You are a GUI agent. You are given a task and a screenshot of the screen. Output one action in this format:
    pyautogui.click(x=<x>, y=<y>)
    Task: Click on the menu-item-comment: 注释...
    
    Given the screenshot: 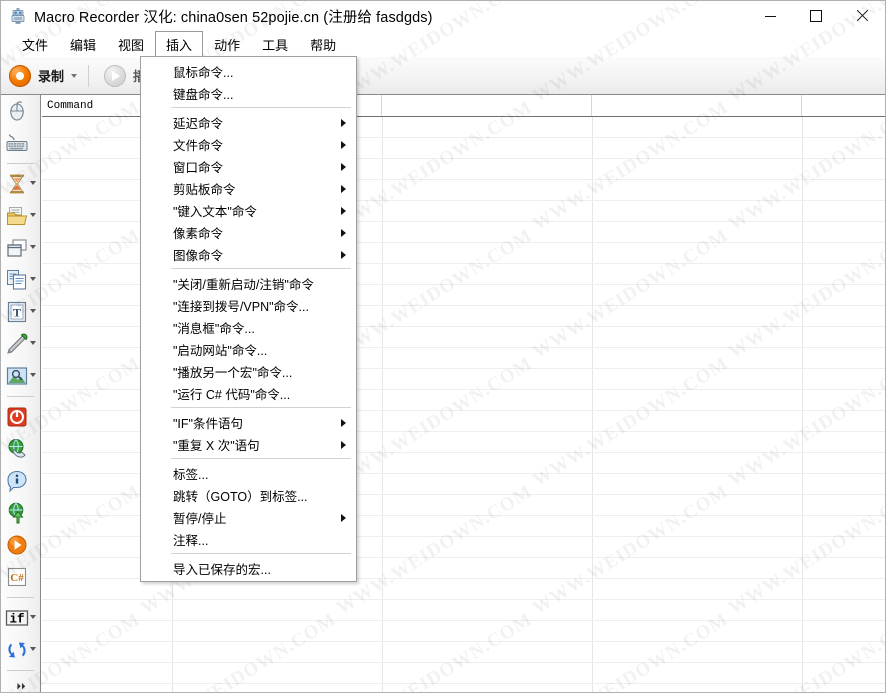 What is the action you would take?
    pyautogui.click(x=248, y=539)
    